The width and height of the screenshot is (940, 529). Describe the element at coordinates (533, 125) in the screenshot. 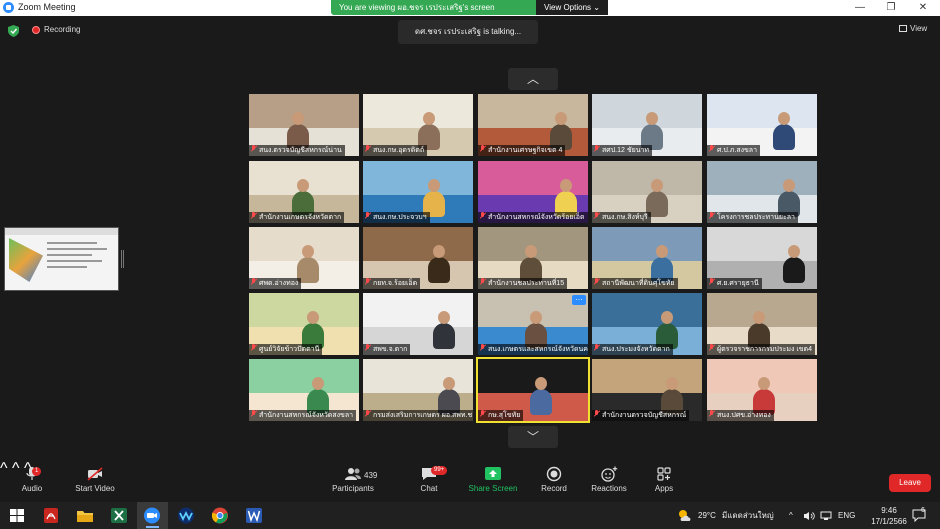

I see `participant-video-tile: สำนักงานเศรษฐกิจเขต 4` at that location.